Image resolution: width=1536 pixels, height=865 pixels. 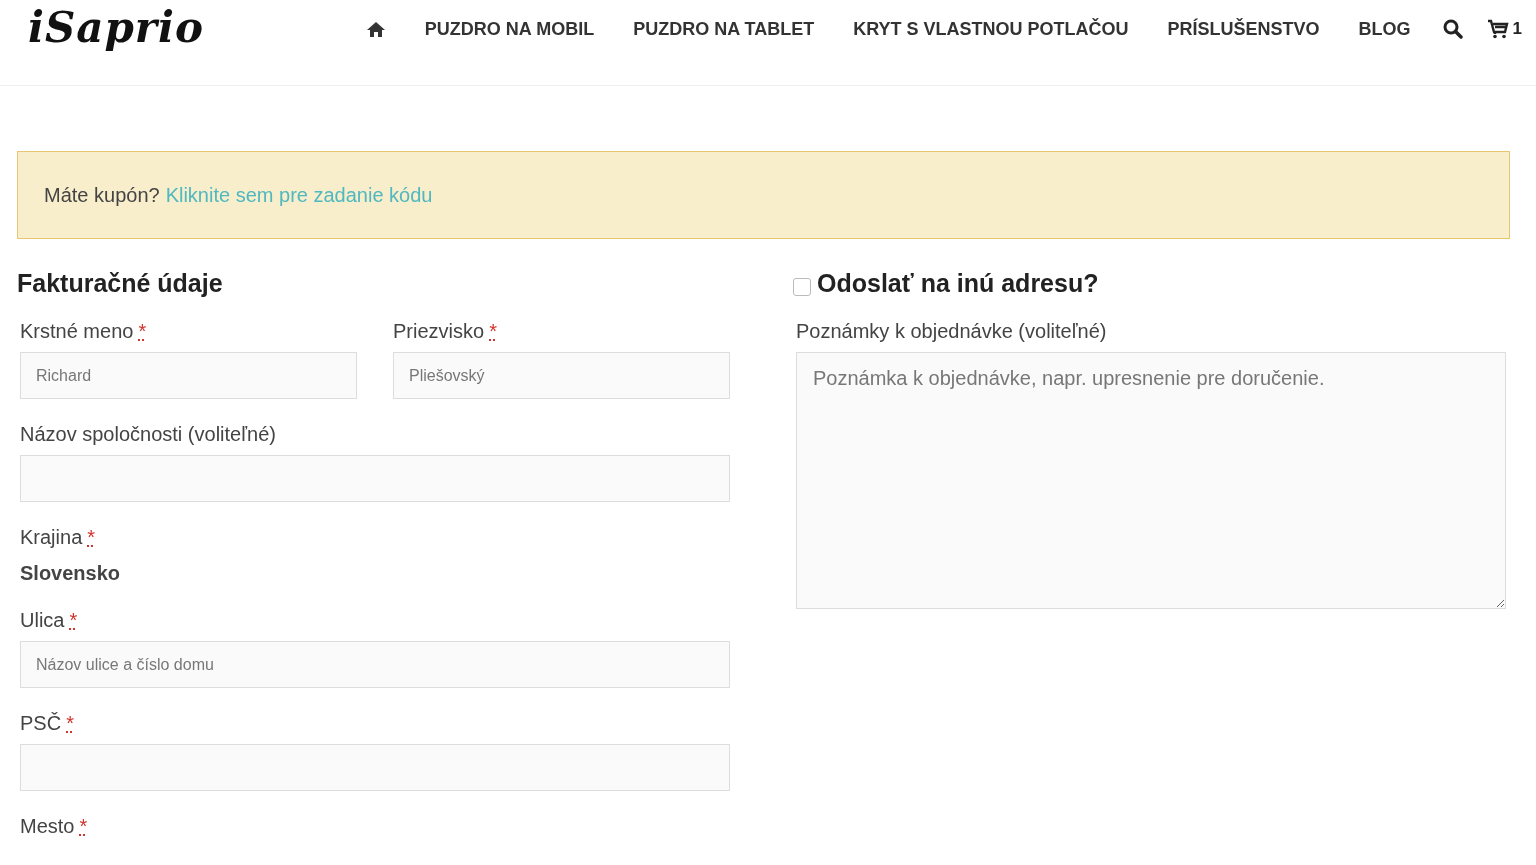 I want to click on nav-link: BLOG, so click(x=1384, y=29).